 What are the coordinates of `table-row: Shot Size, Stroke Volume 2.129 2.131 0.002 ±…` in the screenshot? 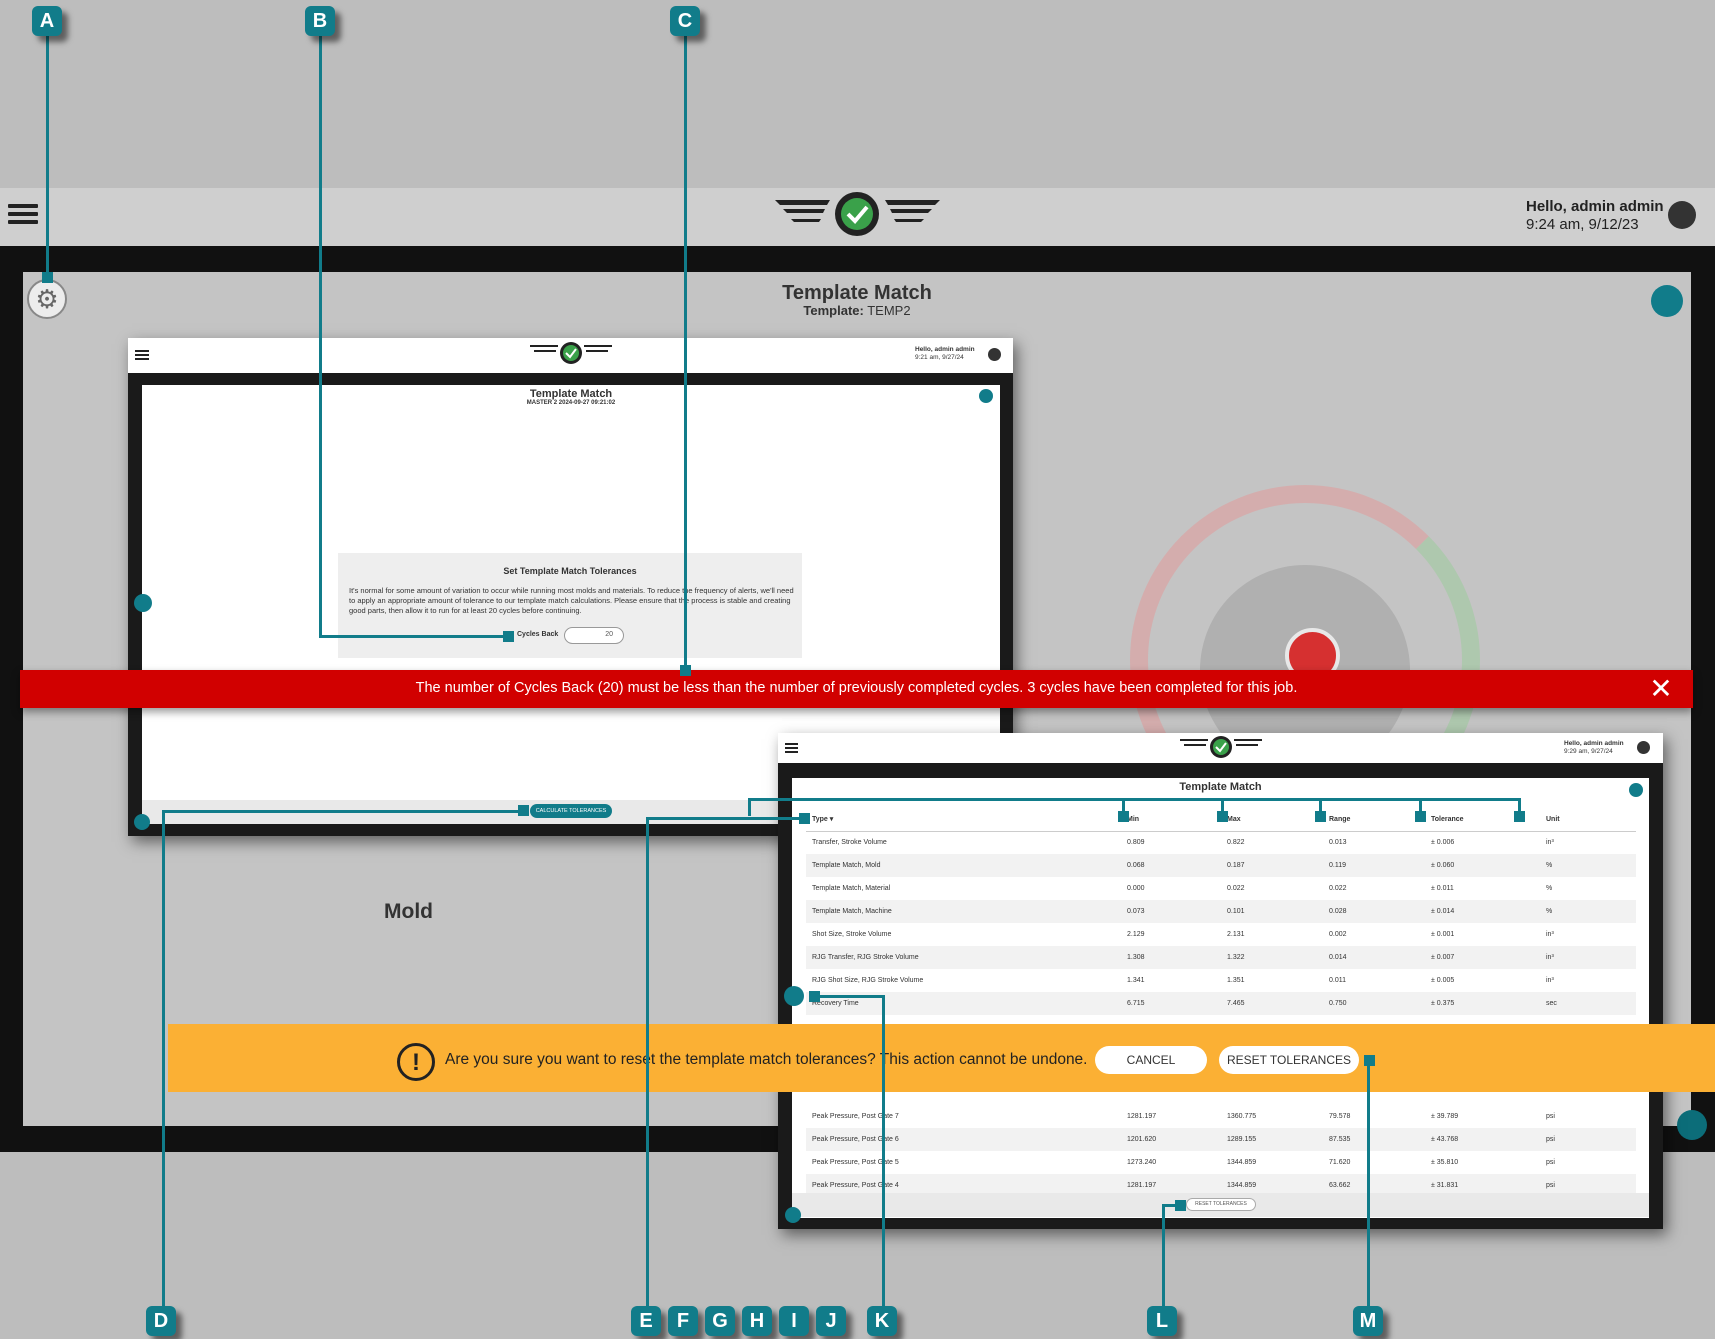 It's located at (1221, 934).